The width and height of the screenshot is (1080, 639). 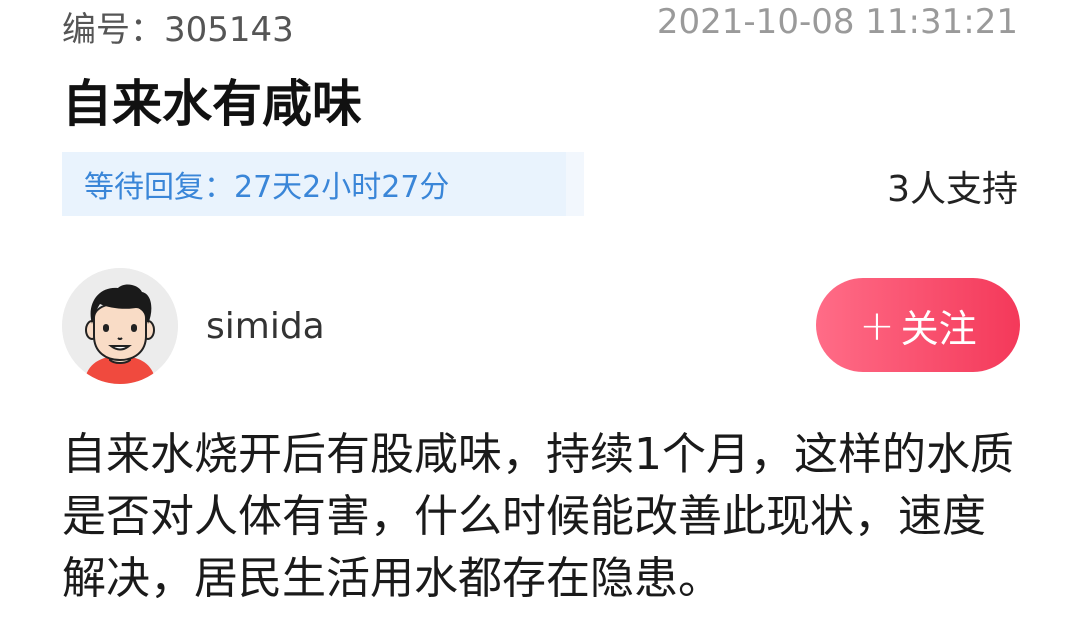 I want to click on wait-reply-value: 27天2小时27分, so click(x=342, y=187).